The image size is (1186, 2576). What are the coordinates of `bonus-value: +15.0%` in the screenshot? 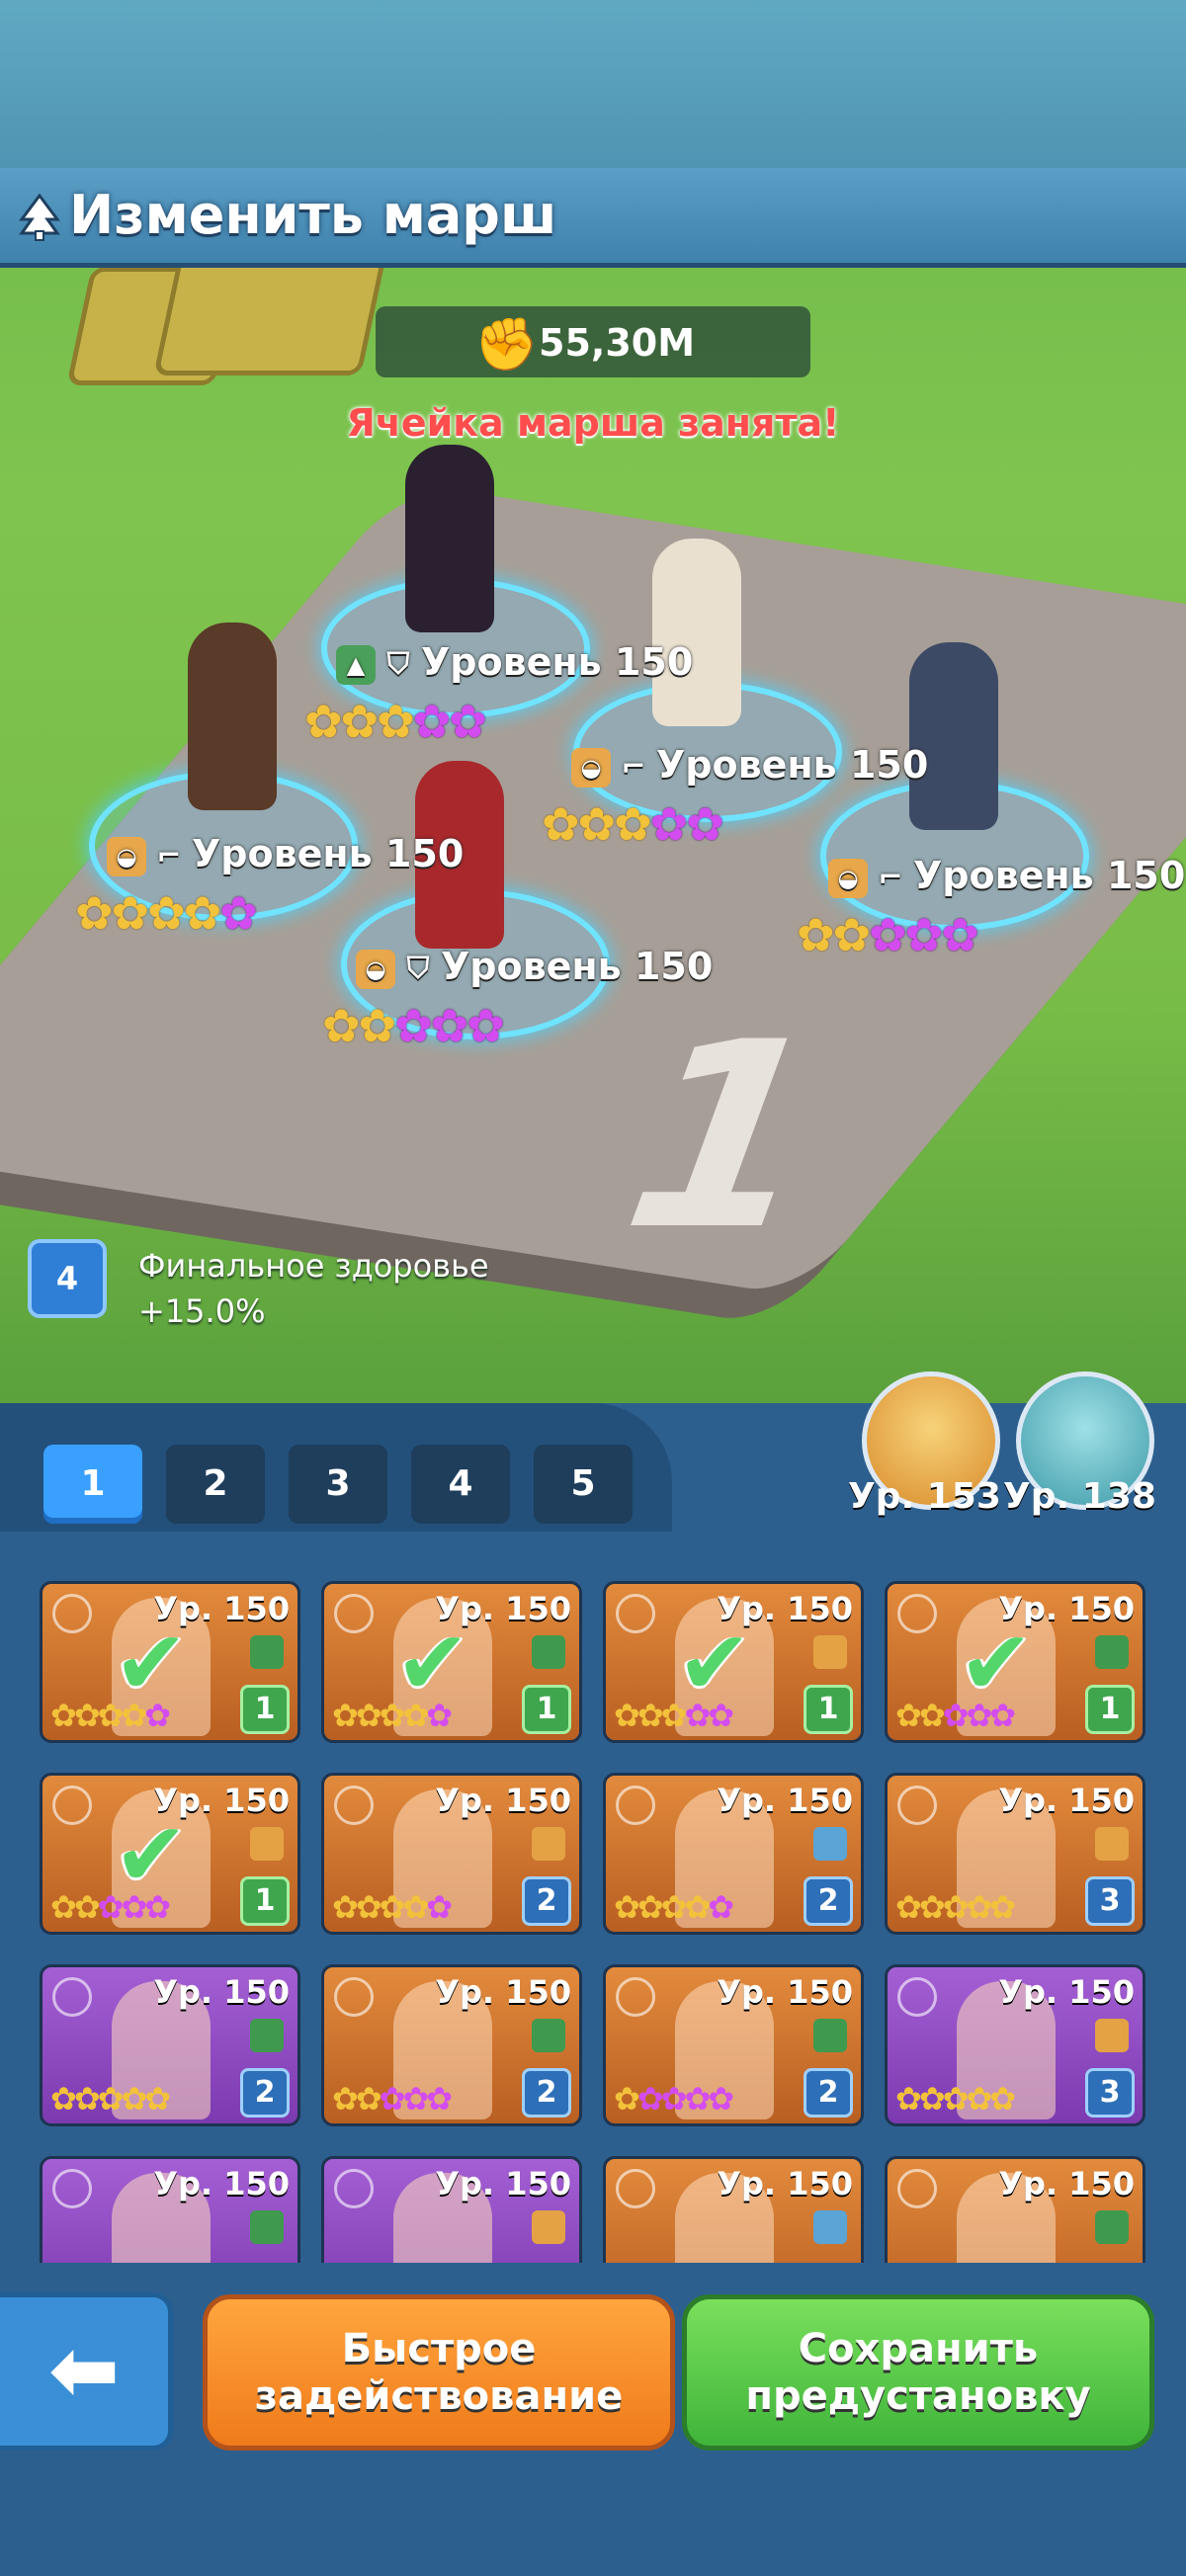 It's located at (202, 1311).